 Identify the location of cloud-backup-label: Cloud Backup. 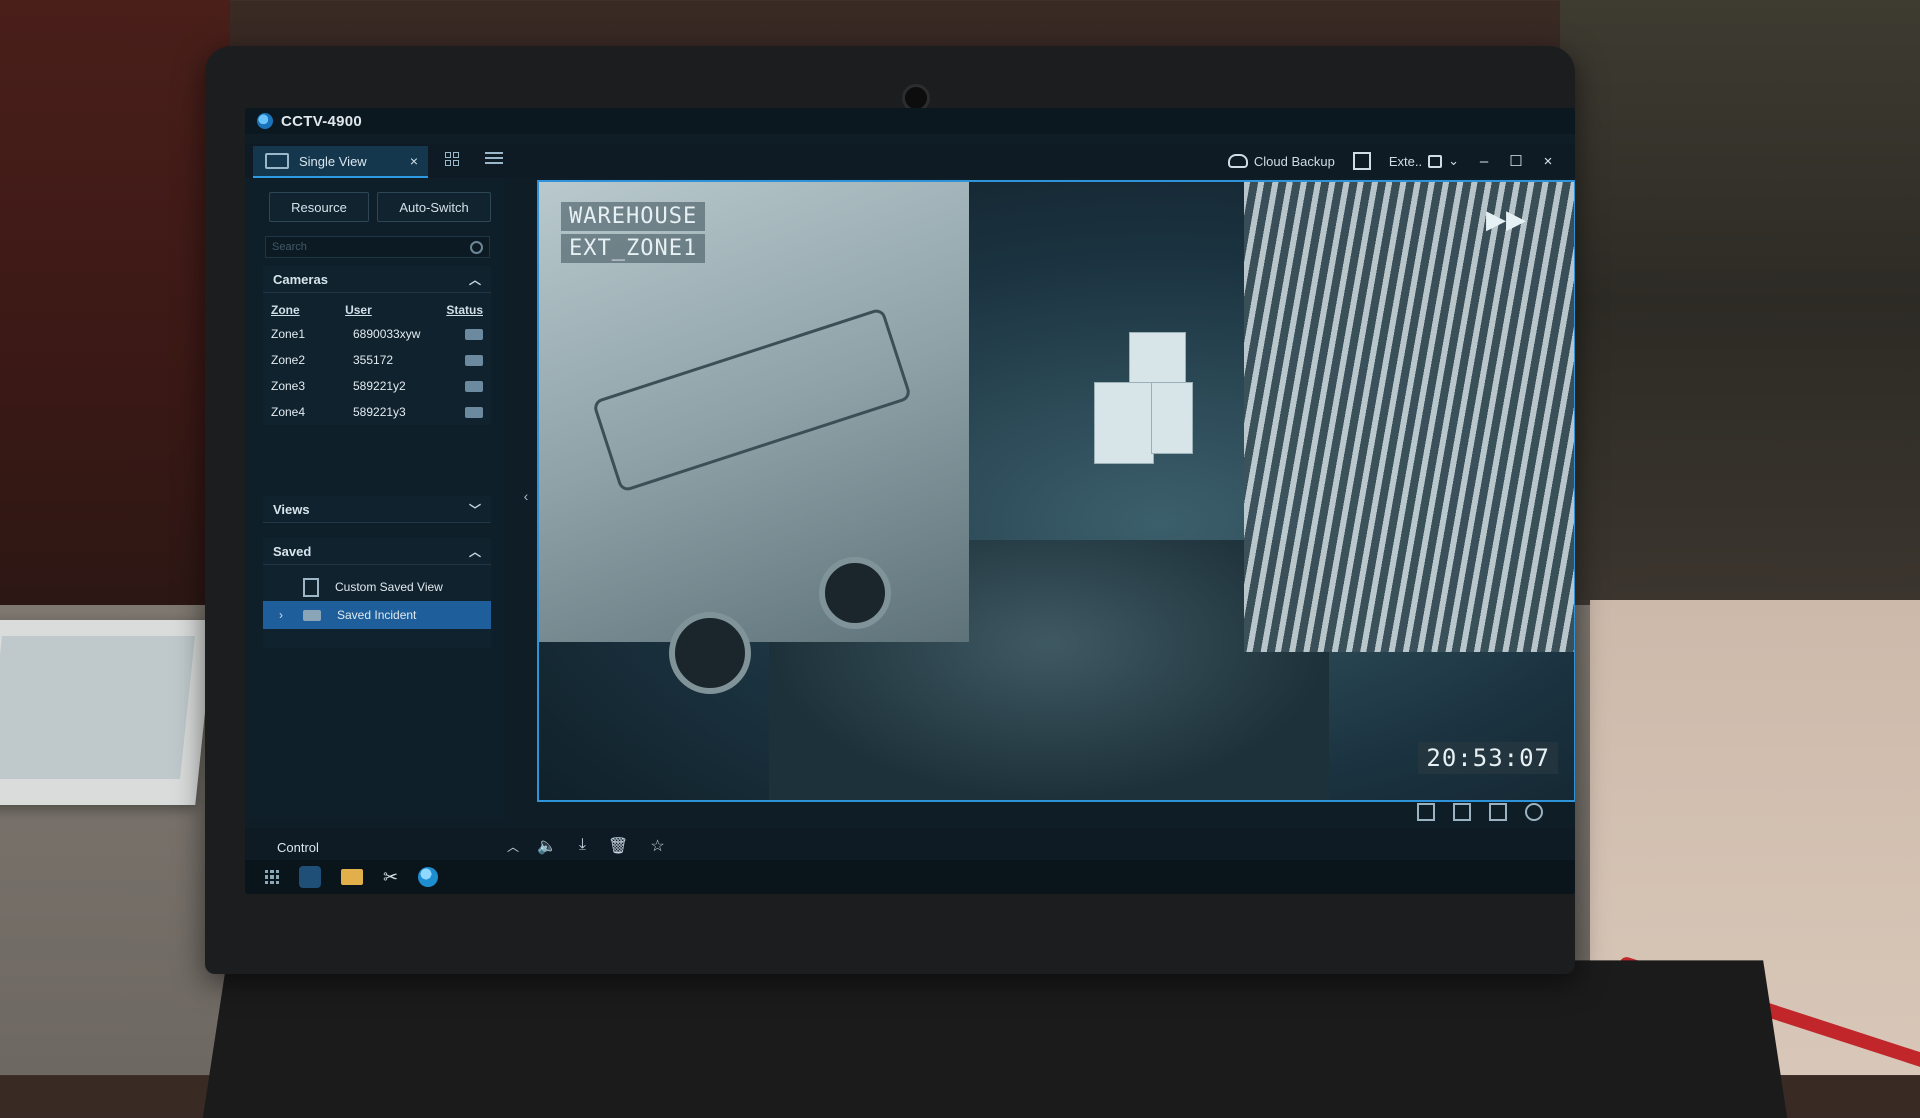
(1294, 161).